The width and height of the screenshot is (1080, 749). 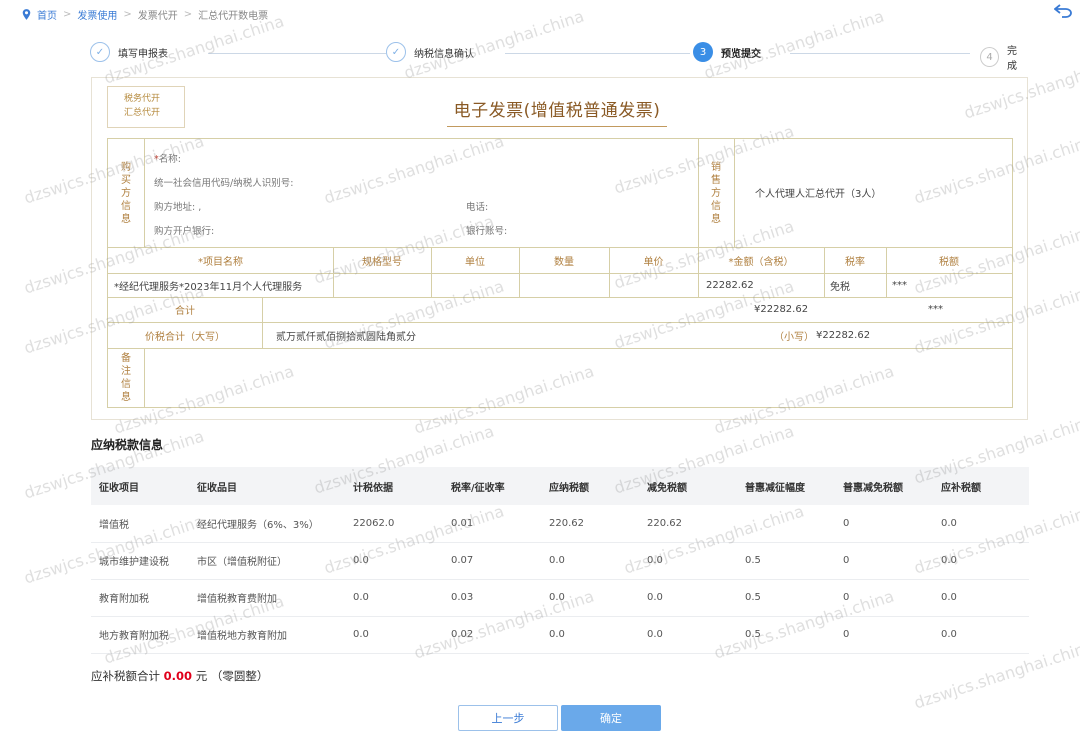 What do you see at coordinates (716, 193) in the screenshot?
I see `seller-info-label: 销售方信息` at bounding box center [716, 193].